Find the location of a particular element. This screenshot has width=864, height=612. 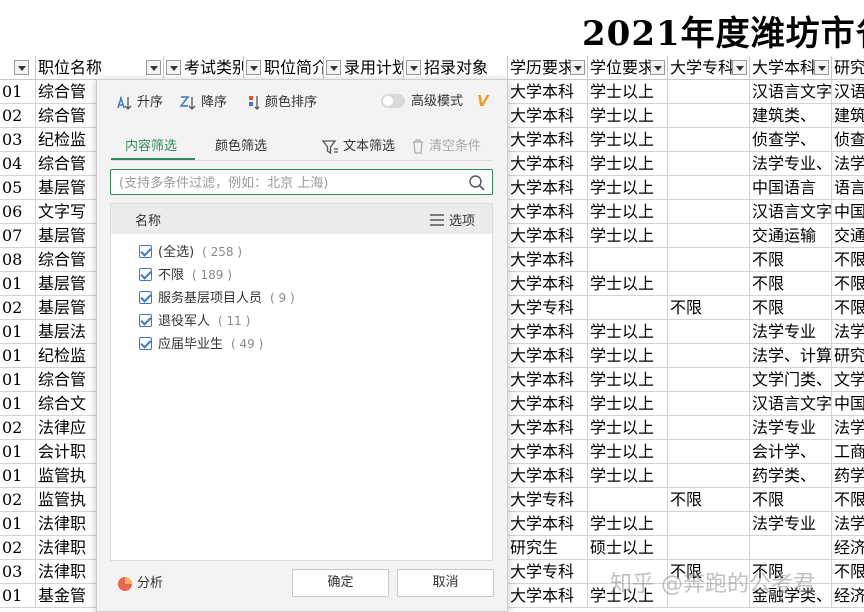

table-cell: 侦查 is located at coordinates (848, 140).